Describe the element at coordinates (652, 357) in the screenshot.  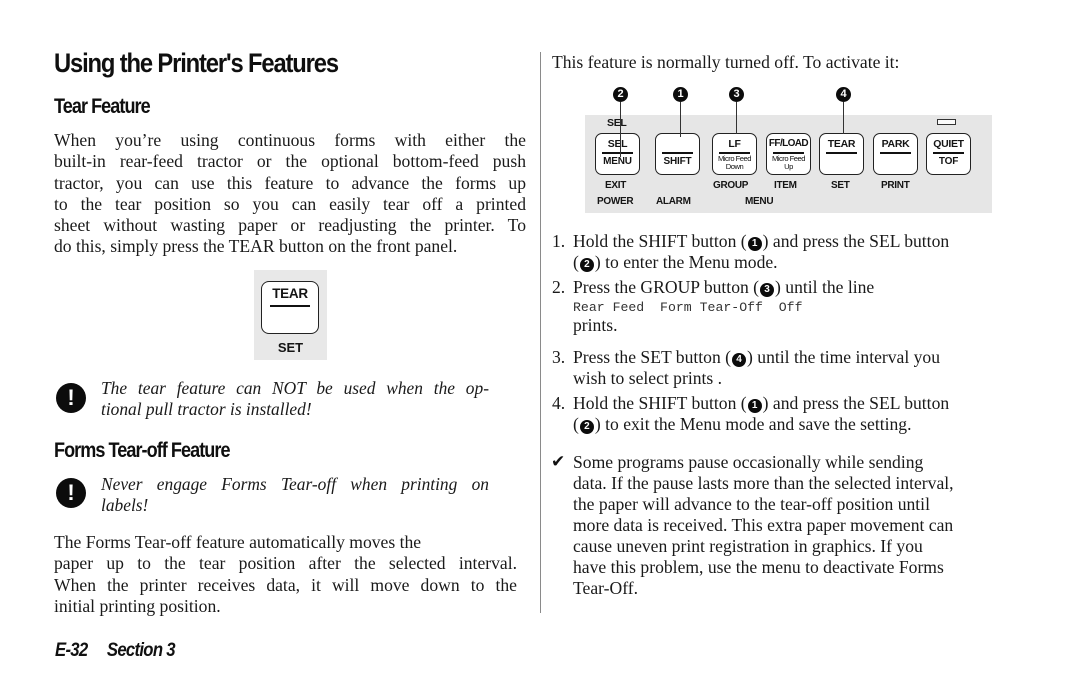
I see `step-text-part: Press the SET button (` at that location.